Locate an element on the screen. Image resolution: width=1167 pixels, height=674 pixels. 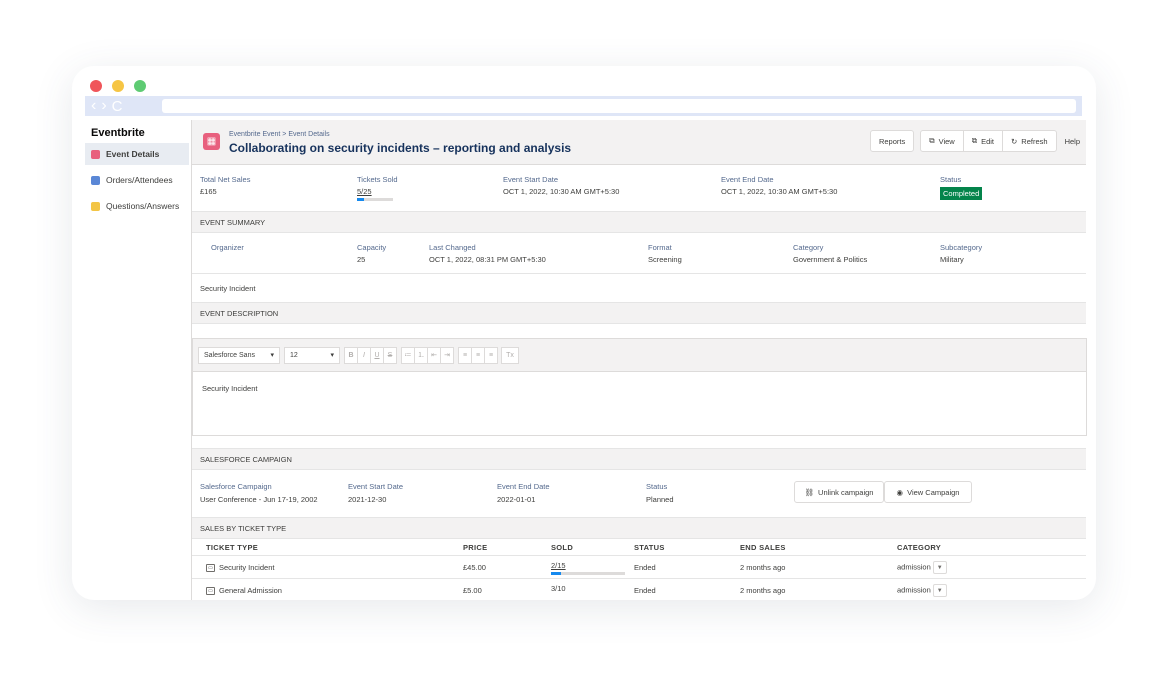
ticket-type-label: General Admission is located at coordinates (250, 590).